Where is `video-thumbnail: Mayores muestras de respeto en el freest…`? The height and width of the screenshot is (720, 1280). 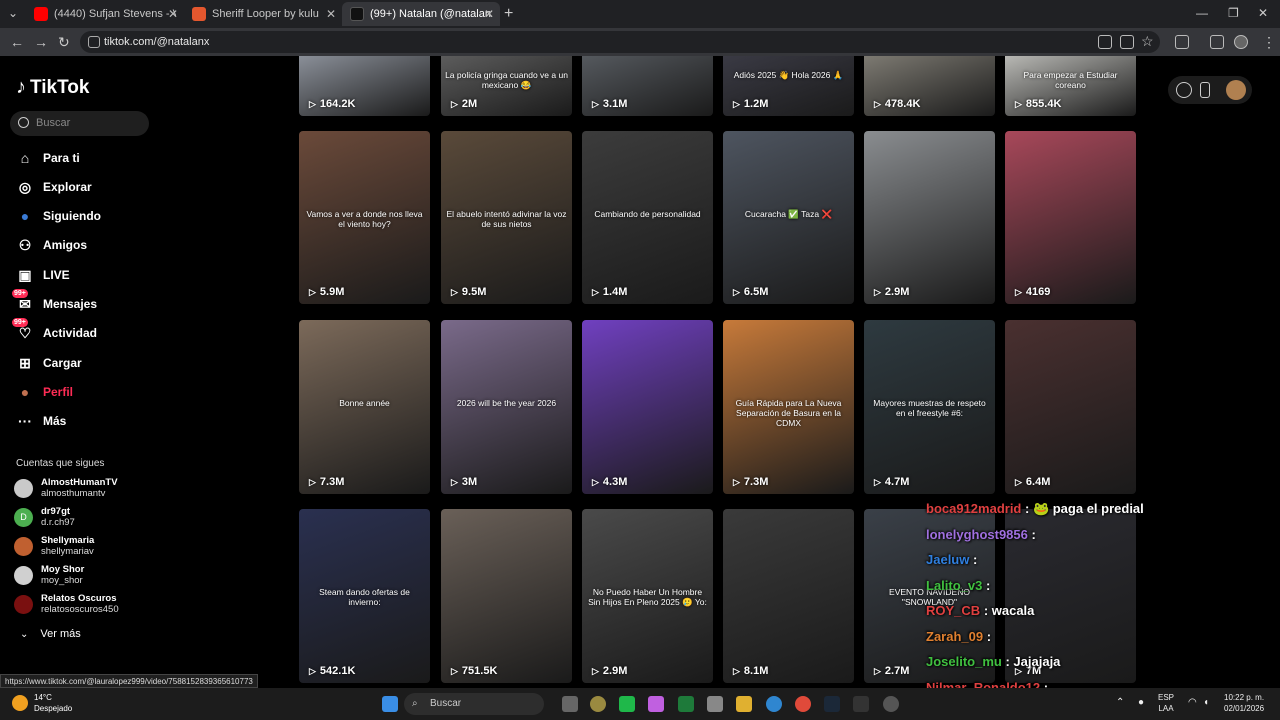
video-thumbnail: Mayores muestras de respeto en el freest… is located at coordinates (929, 407).